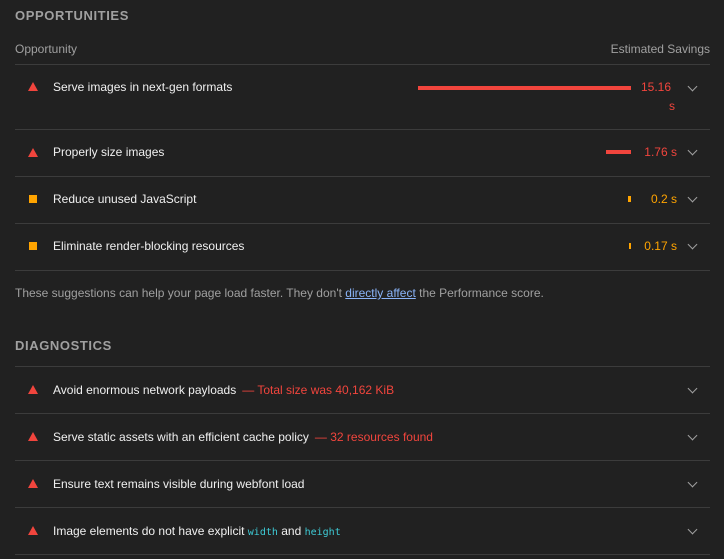 The image size is (724, 559). I want to click on height-code: height, so click(322, 532).